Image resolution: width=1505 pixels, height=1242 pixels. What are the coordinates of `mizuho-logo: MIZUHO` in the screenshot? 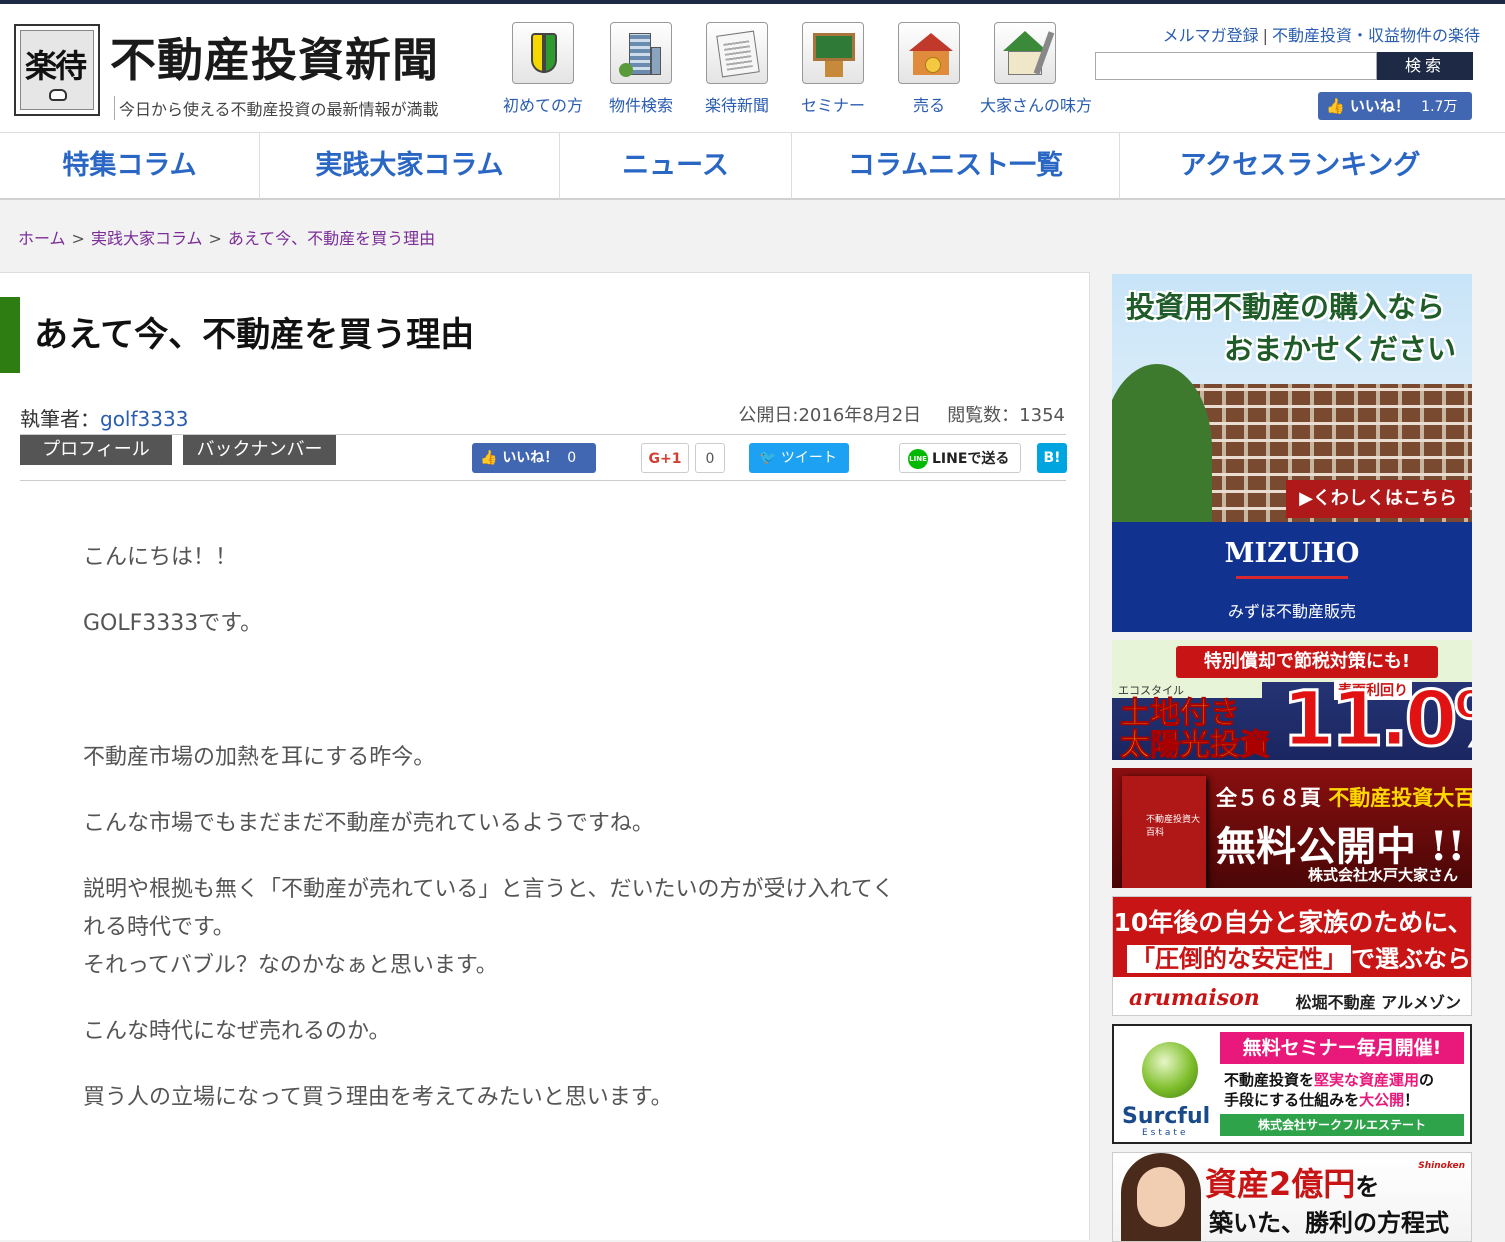 It's located at (1292, 553).